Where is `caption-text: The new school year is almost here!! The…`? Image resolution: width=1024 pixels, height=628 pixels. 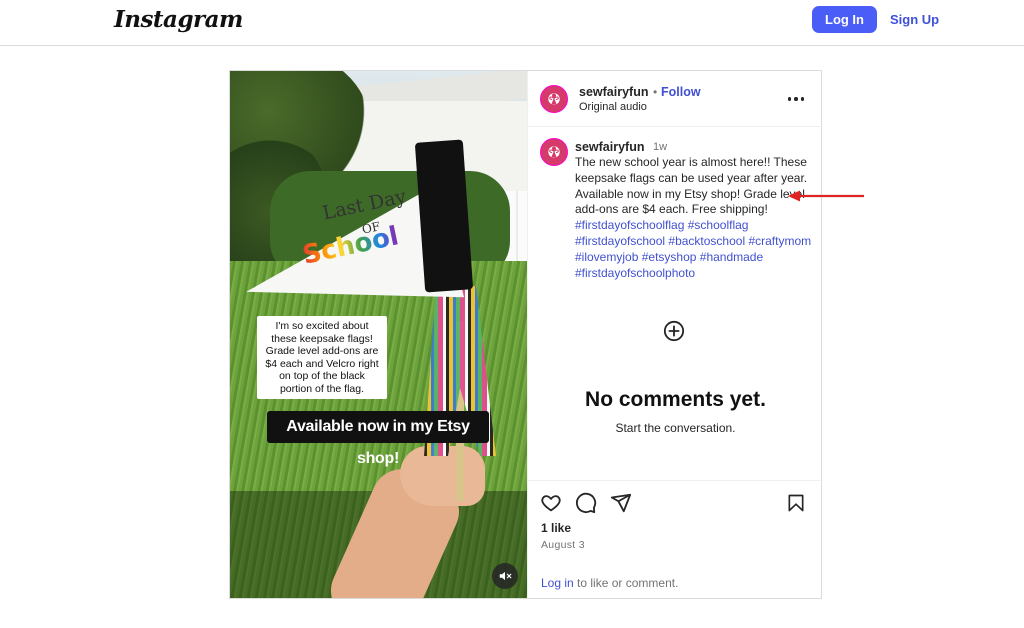 caption-text: The new school year is almost here!! The… is located at coordinates (695, 218).